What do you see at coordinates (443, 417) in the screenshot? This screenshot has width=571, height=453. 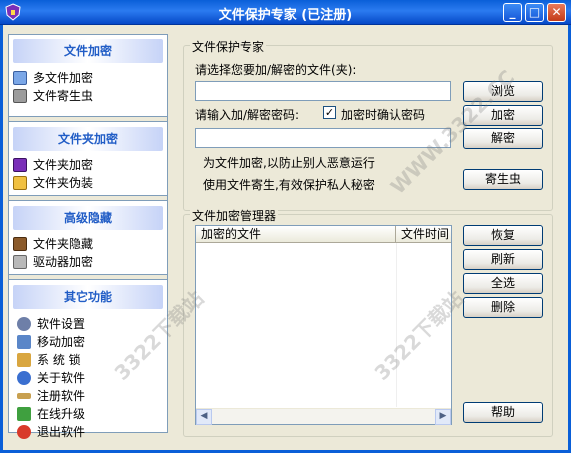 I see `scroll-right-icon: ▶` at bounding box center [443, 417].